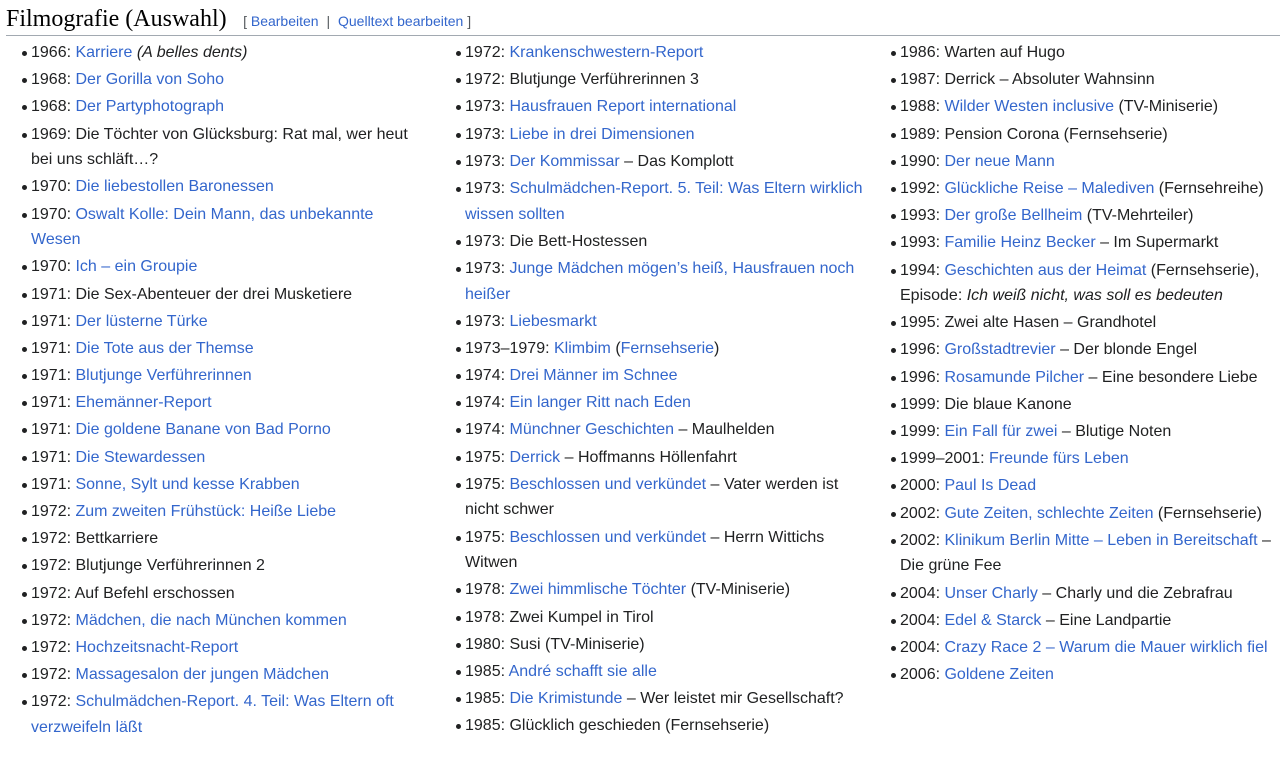 The height and width of the screenshot is (763, 1280). I want to click on film-link: Karriere, so click(103, 52).